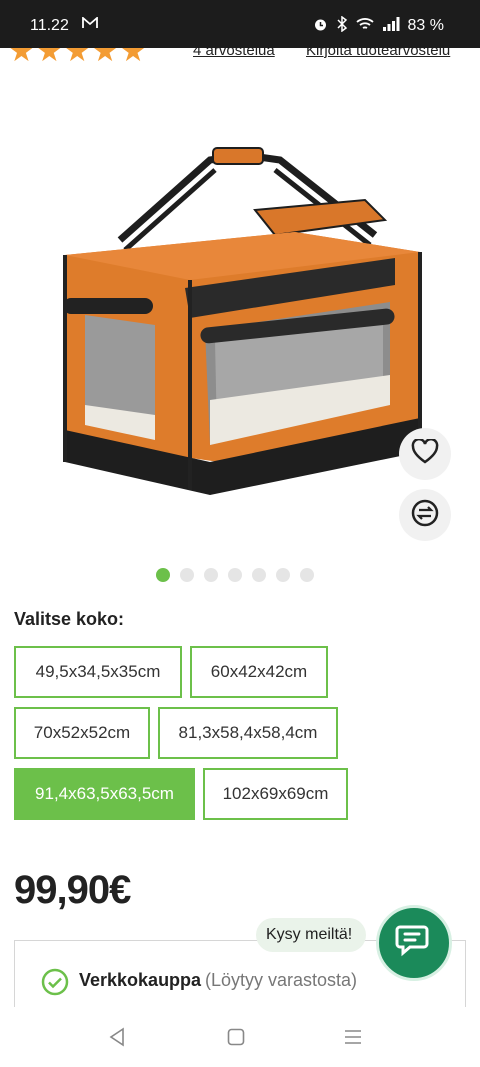 Image resolution: width=480 pixels, height=1067 pixels. What do you see at coordinates (364, 25) in the screenshot?
I see `wifi-icon` at bounding box center [364, 25].